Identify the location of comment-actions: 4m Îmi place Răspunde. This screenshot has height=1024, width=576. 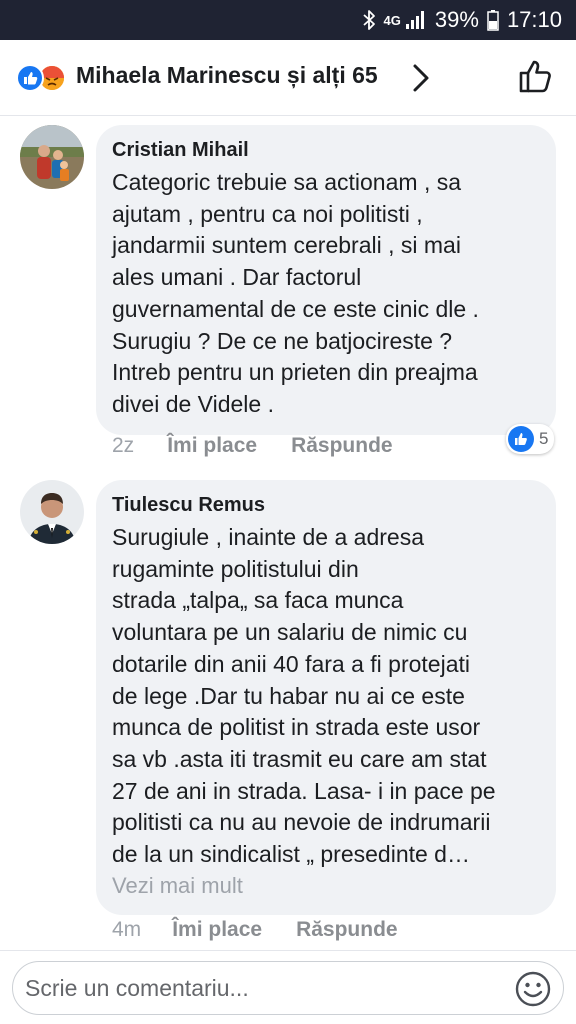
(255, 930).